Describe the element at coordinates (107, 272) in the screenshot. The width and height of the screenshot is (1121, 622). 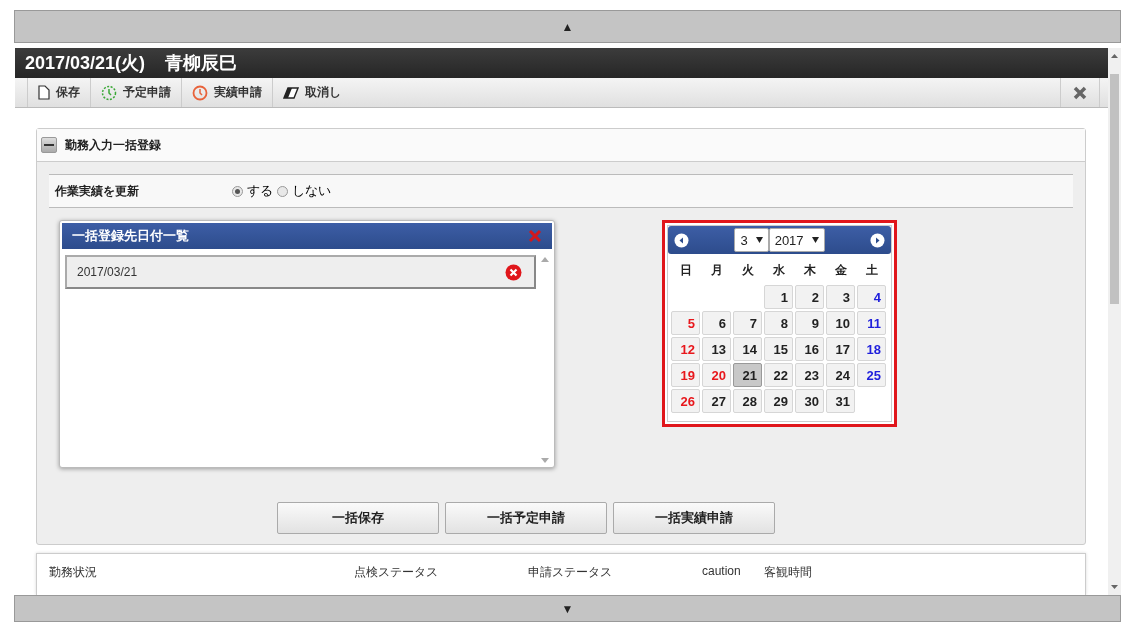
I see `date-text: 2017/03/21` at that location.